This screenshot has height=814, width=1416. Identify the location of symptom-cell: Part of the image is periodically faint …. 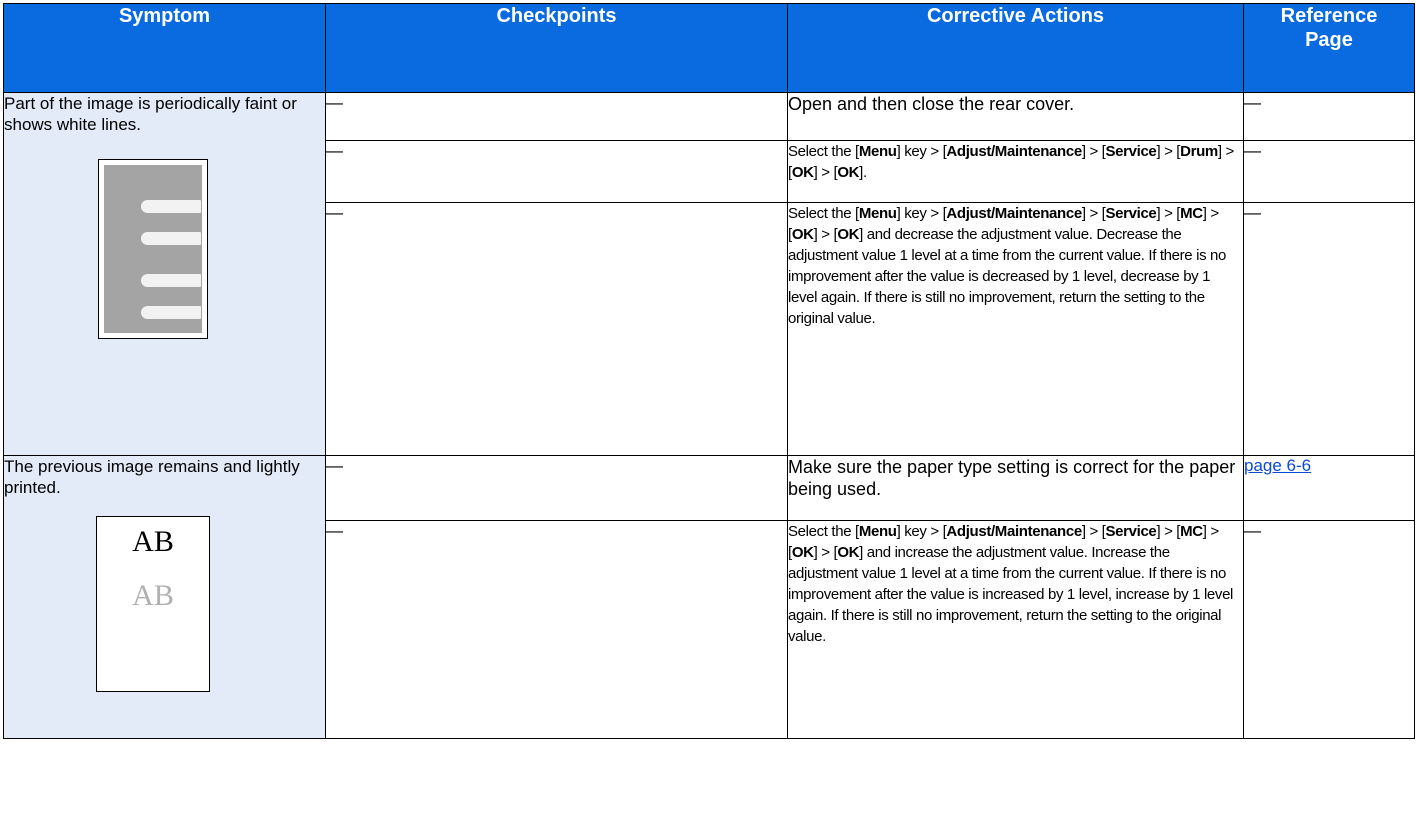
(164, 274).